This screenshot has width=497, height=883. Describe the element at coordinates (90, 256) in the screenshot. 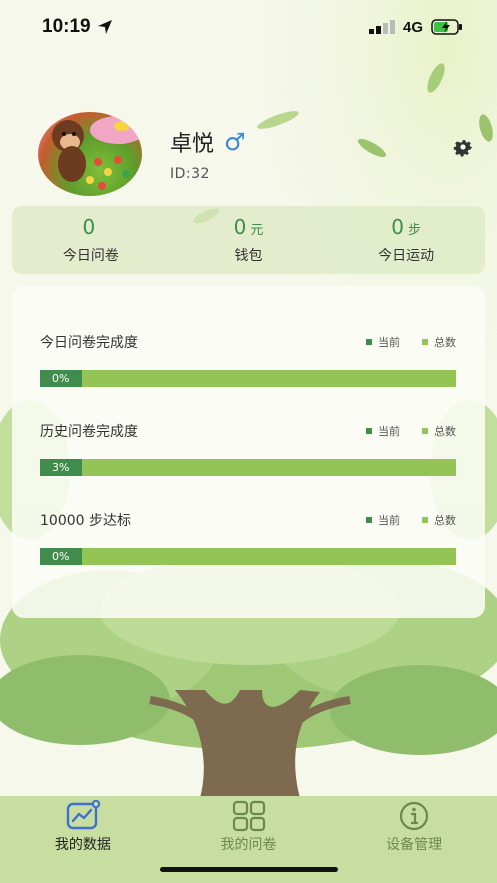

I see `stat-label: 今日问卷` at that location.